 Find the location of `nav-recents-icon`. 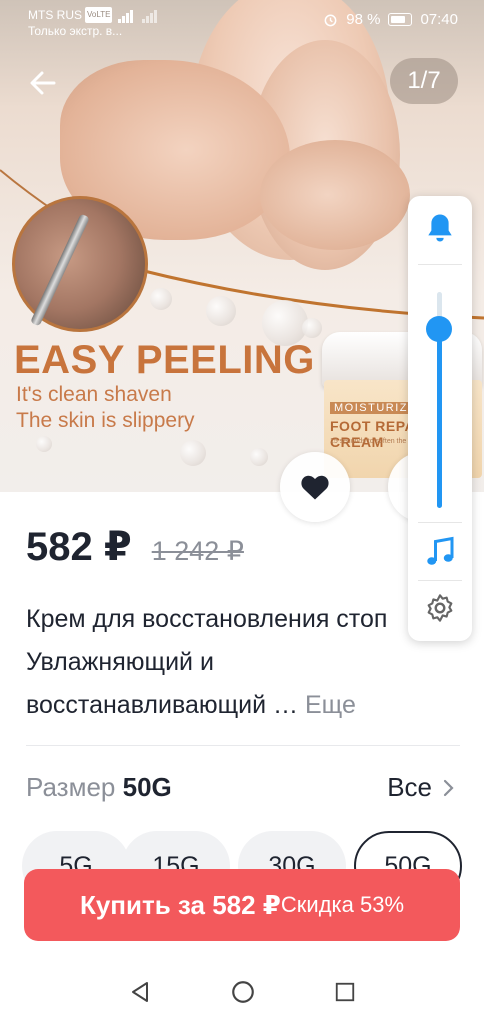

nav-recents-icon is located at coordinates (345, 992).